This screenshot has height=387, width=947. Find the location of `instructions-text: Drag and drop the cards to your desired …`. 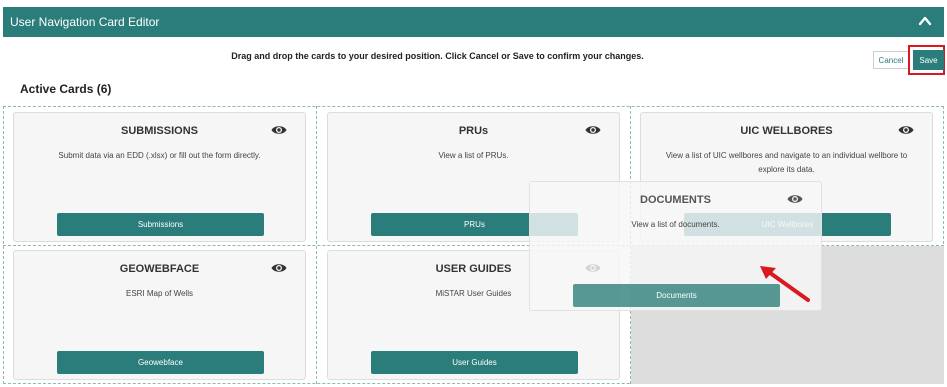

instructions-text: Drag and drop the cards to your desired … is located at coordinates (437, 56).